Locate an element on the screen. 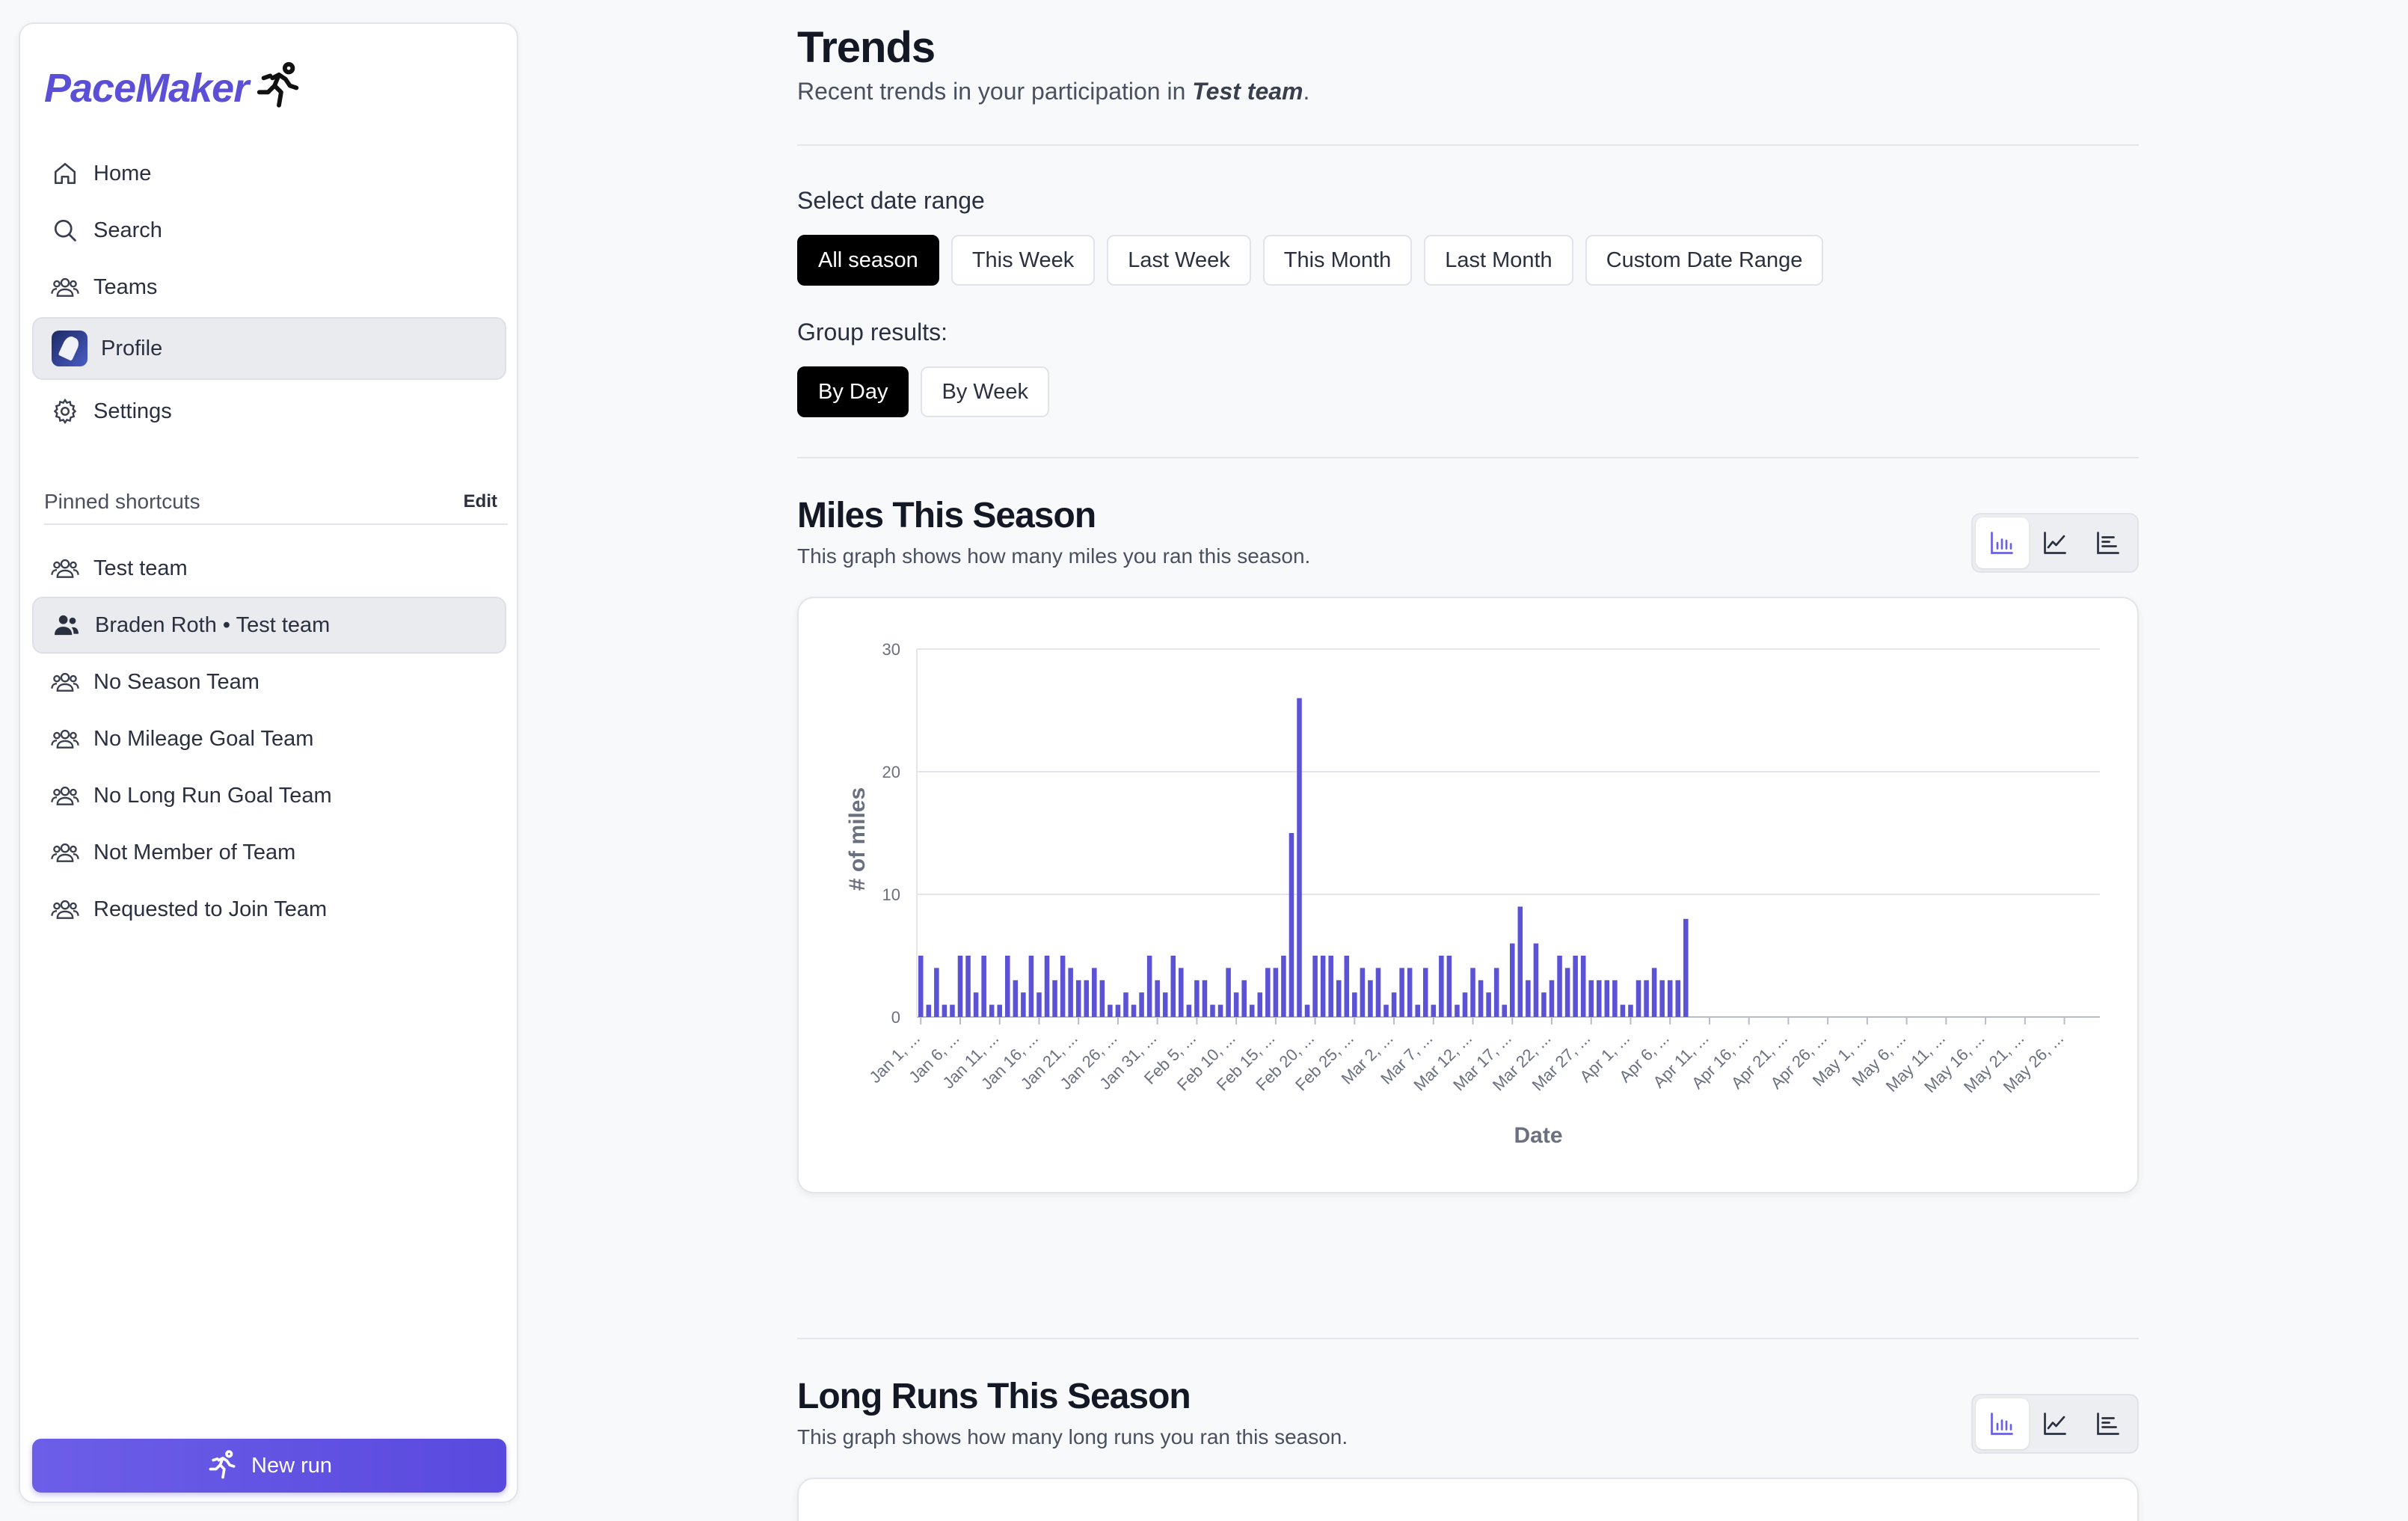 The image size is (2408, 1521). pinned-item-no-mileage-goal-team: No Mileage Goal Team is located at coordinates (269, 738).